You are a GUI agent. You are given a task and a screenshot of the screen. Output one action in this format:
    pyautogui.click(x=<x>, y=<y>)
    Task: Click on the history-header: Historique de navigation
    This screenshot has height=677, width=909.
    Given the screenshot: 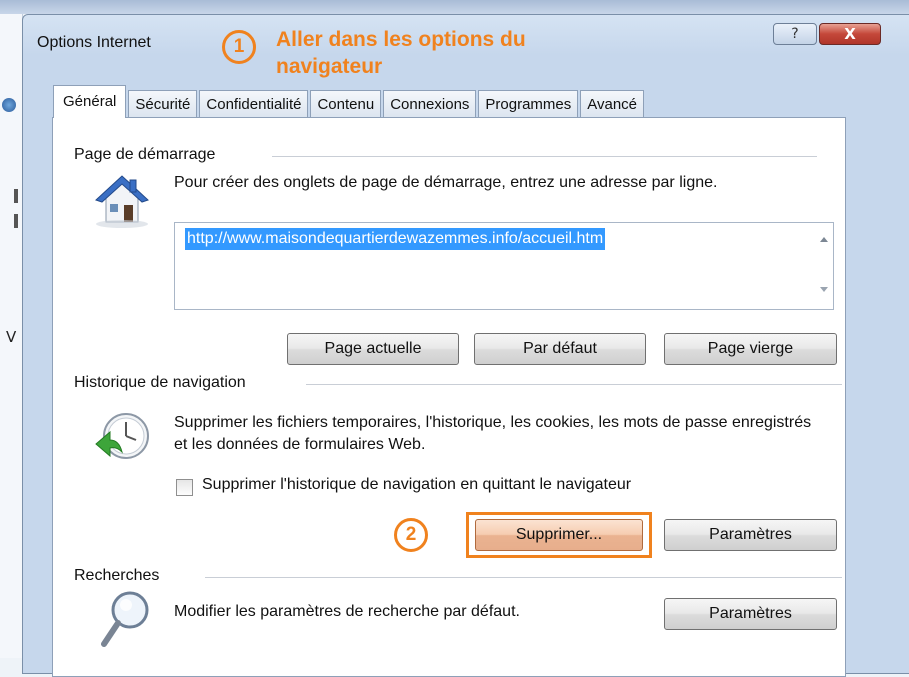 What is the action you would take?
    pyautogui.click(x=160, y=382)
    